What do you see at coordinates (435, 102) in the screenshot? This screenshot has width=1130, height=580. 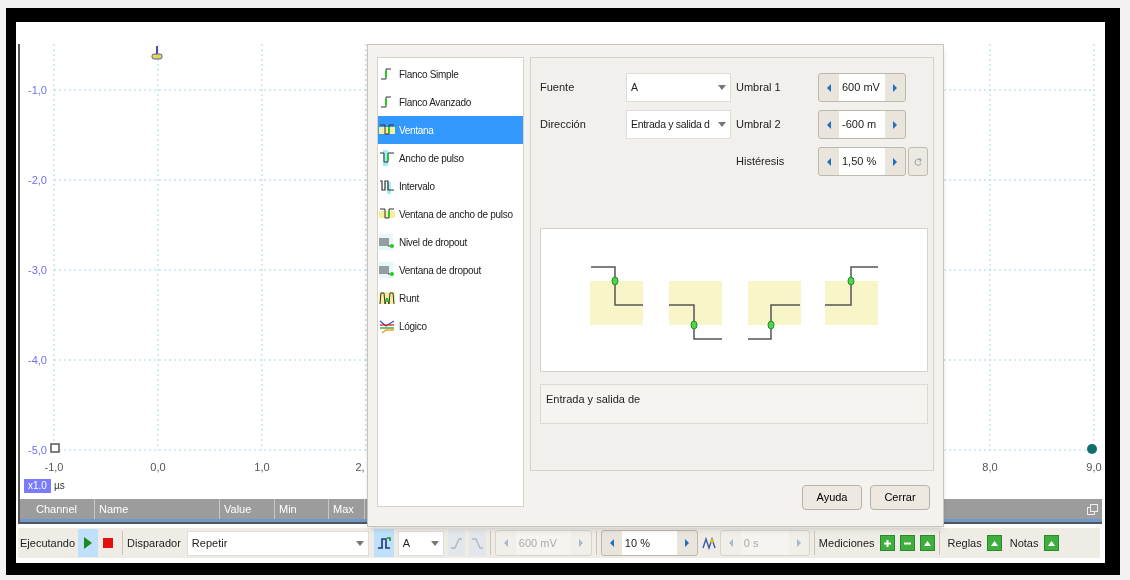 I see `item-label: Flanco Avanzado` at bounding box center [435, 102].